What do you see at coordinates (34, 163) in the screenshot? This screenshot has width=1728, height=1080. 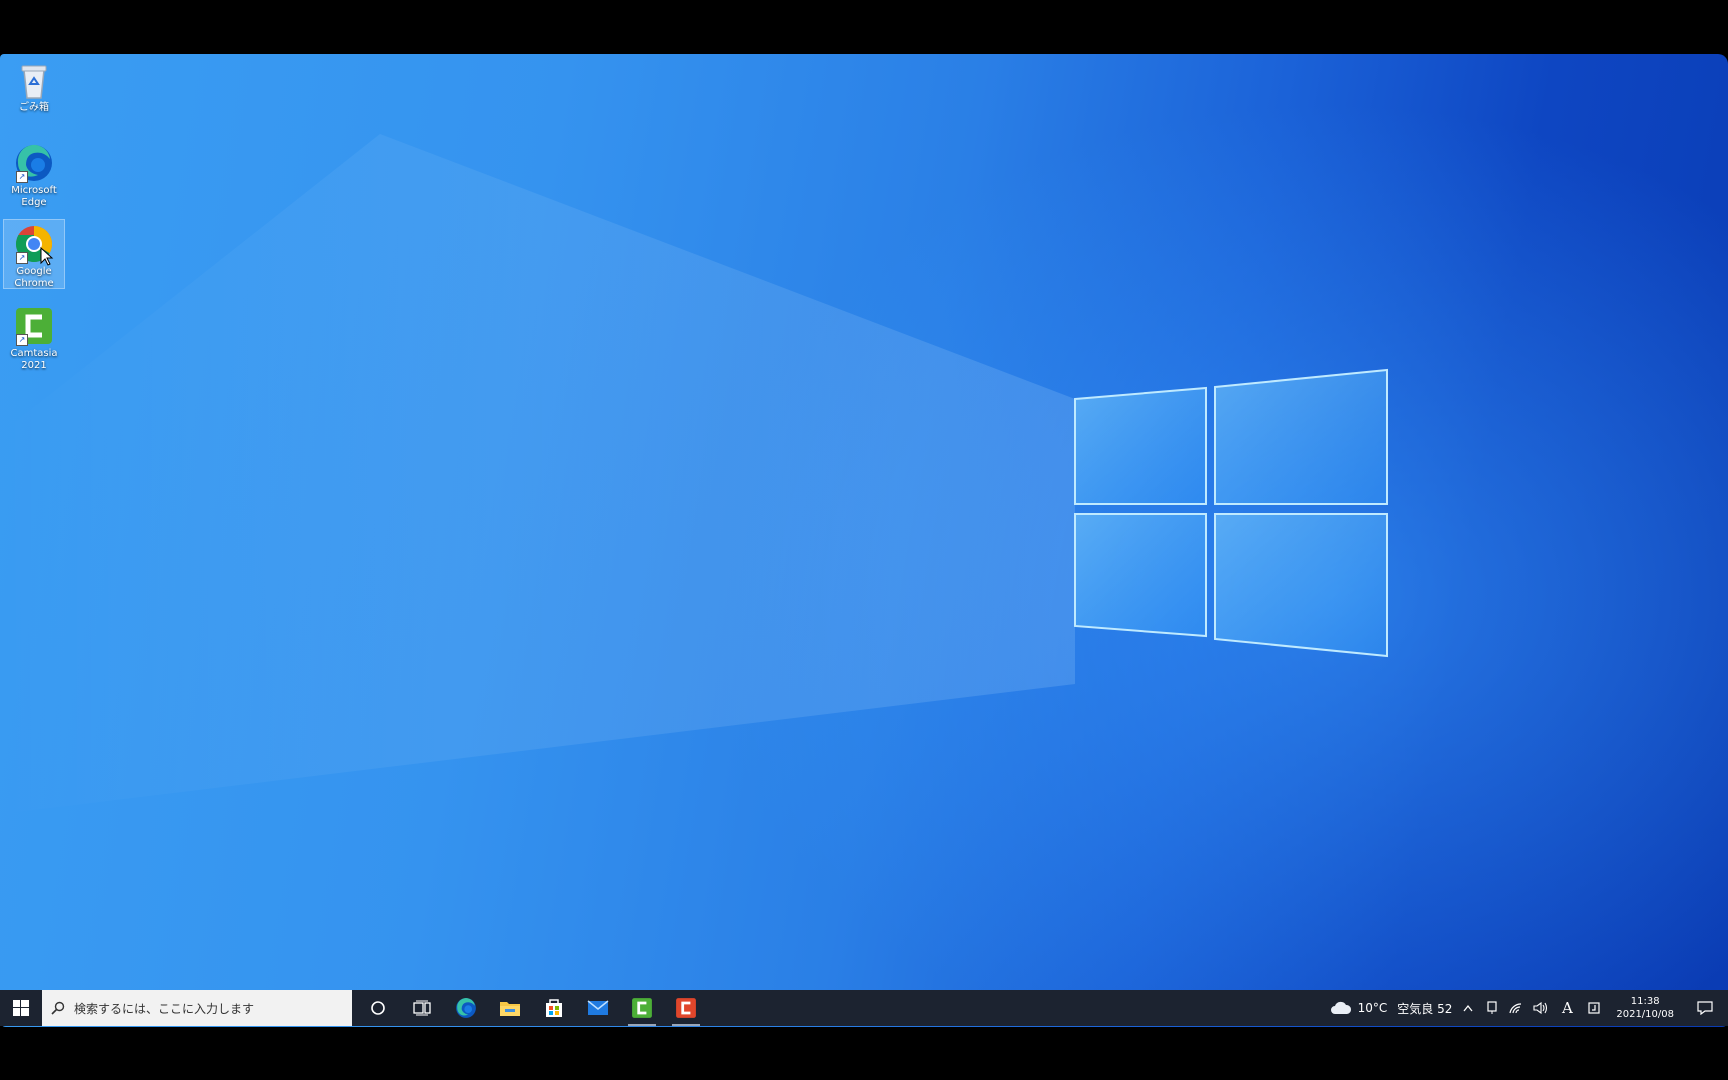 I see `edge-icon: ↗` at bounding box center [34, 163].